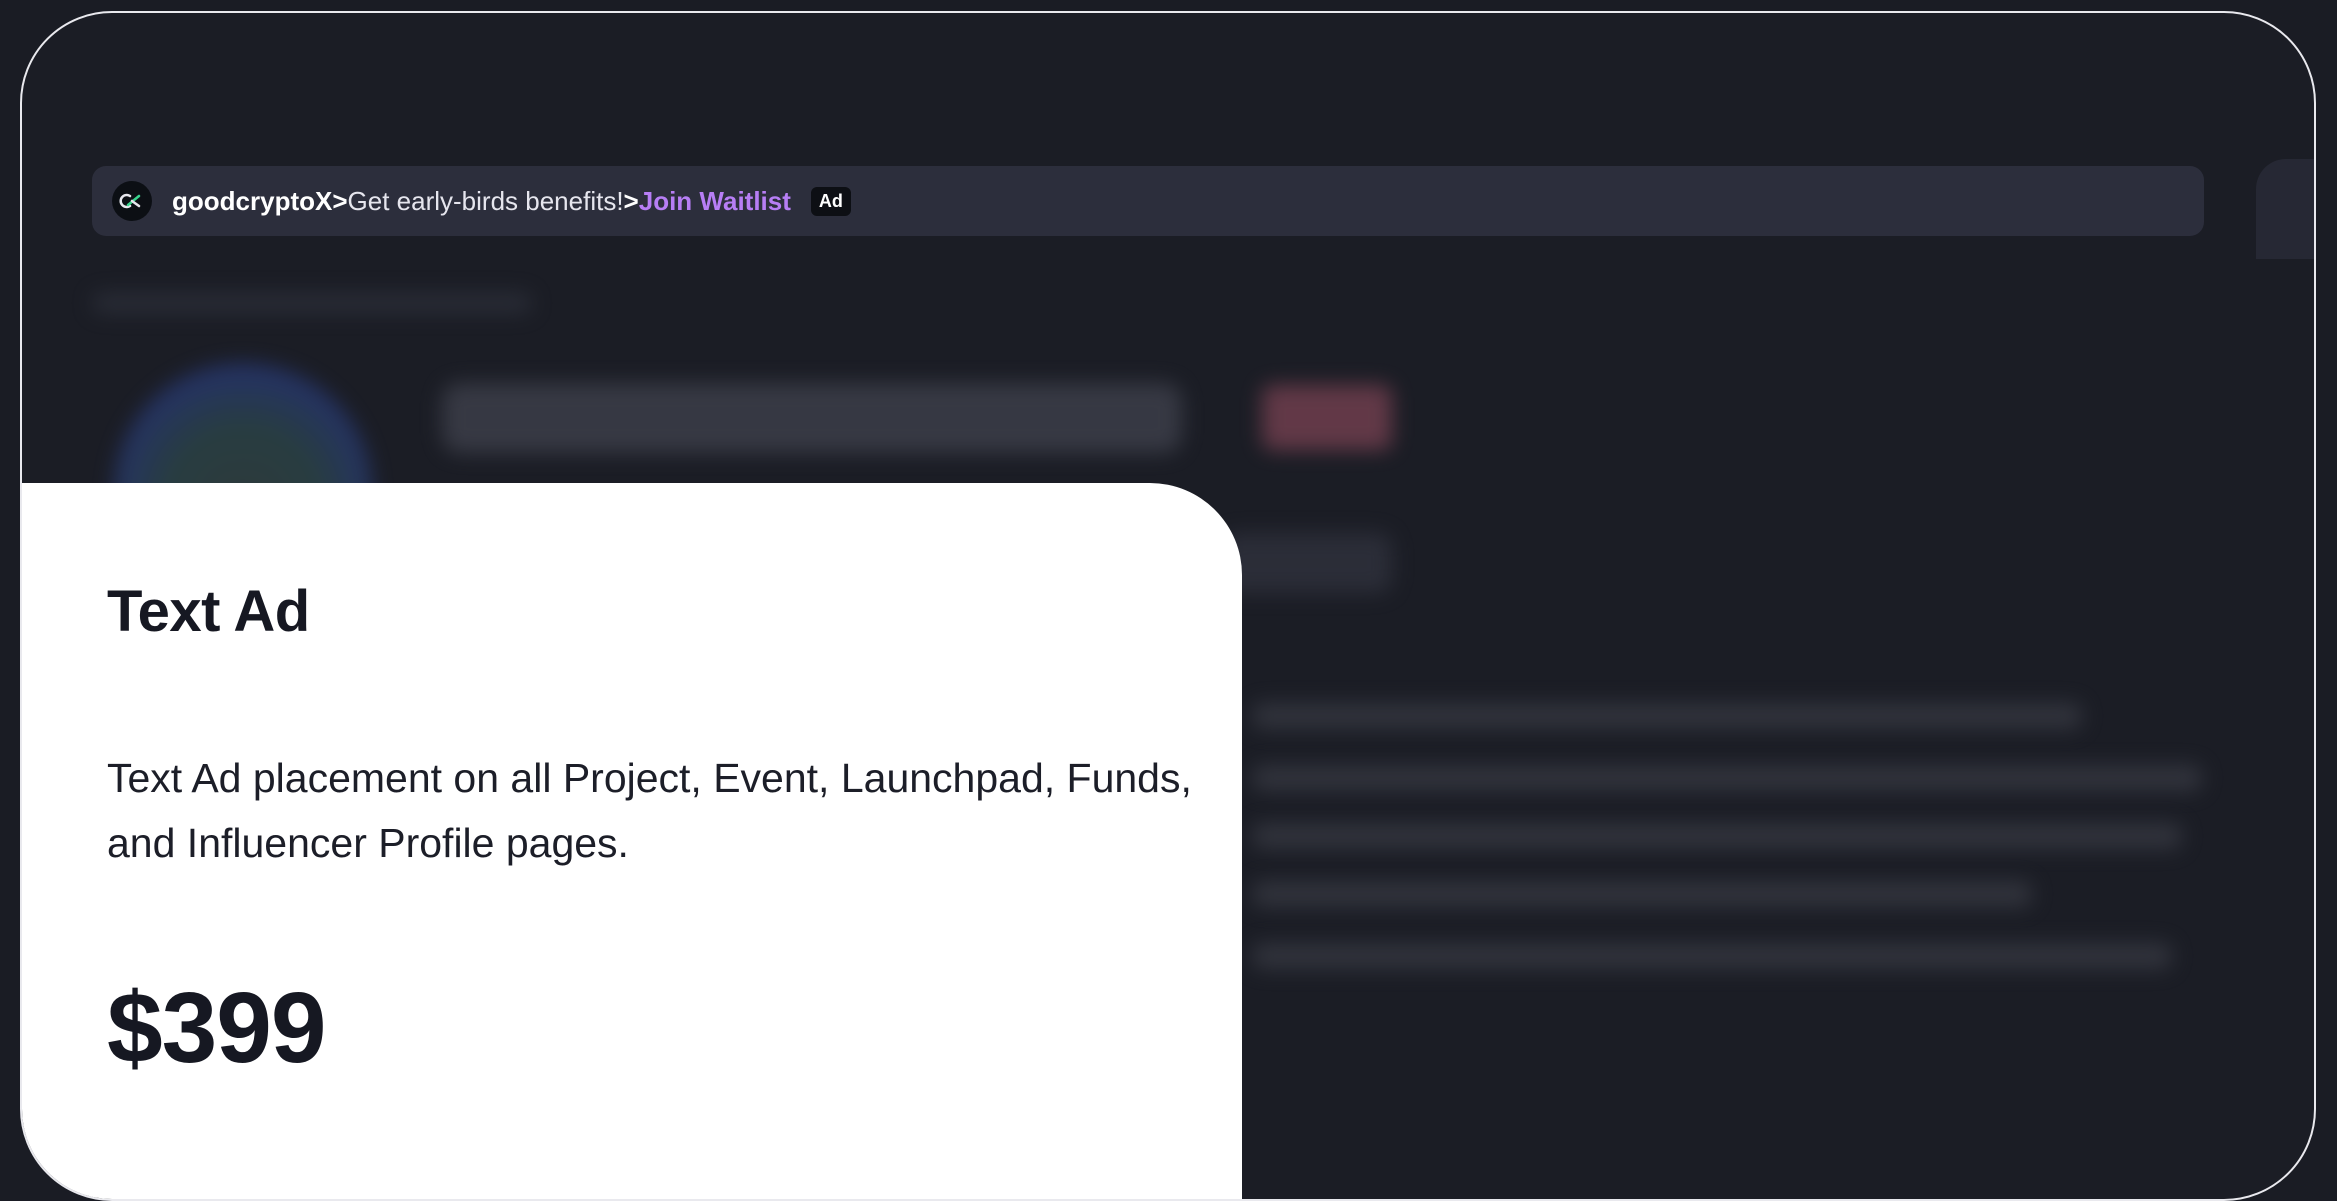 The width and height of the screenshot is (2337, 1201). What do you see at coordinates (1307, 563) in the screenshot?
I see `blurred-chip` at bounding box center [1307, 563].